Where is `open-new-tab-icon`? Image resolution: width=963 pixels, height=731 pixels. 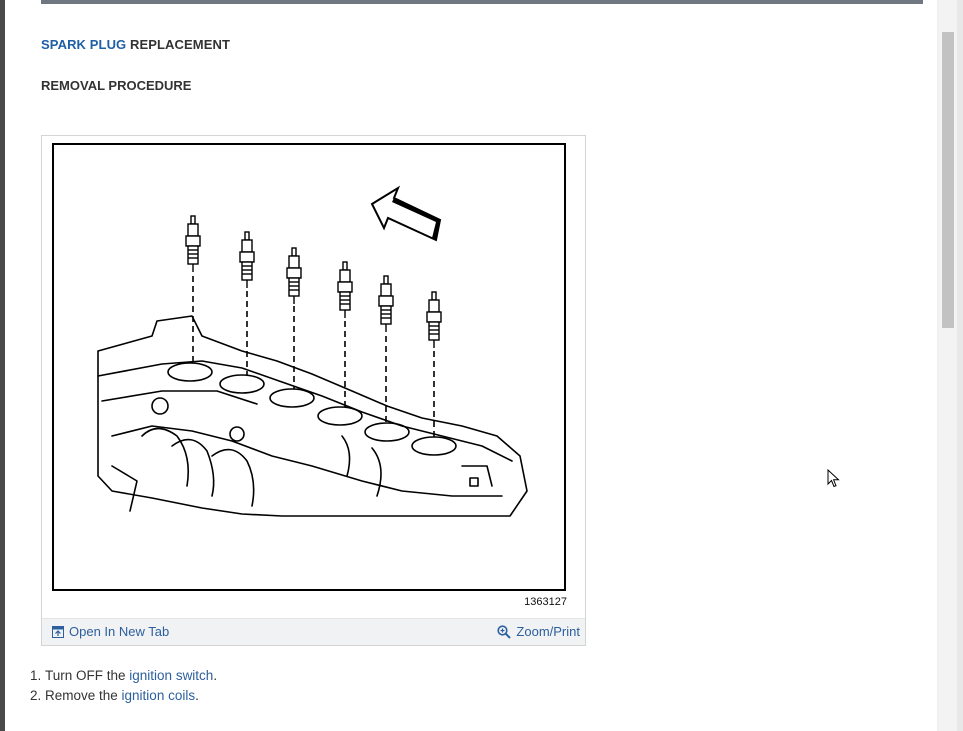 open-new-tab-icon is located at coordinates (58, 631).